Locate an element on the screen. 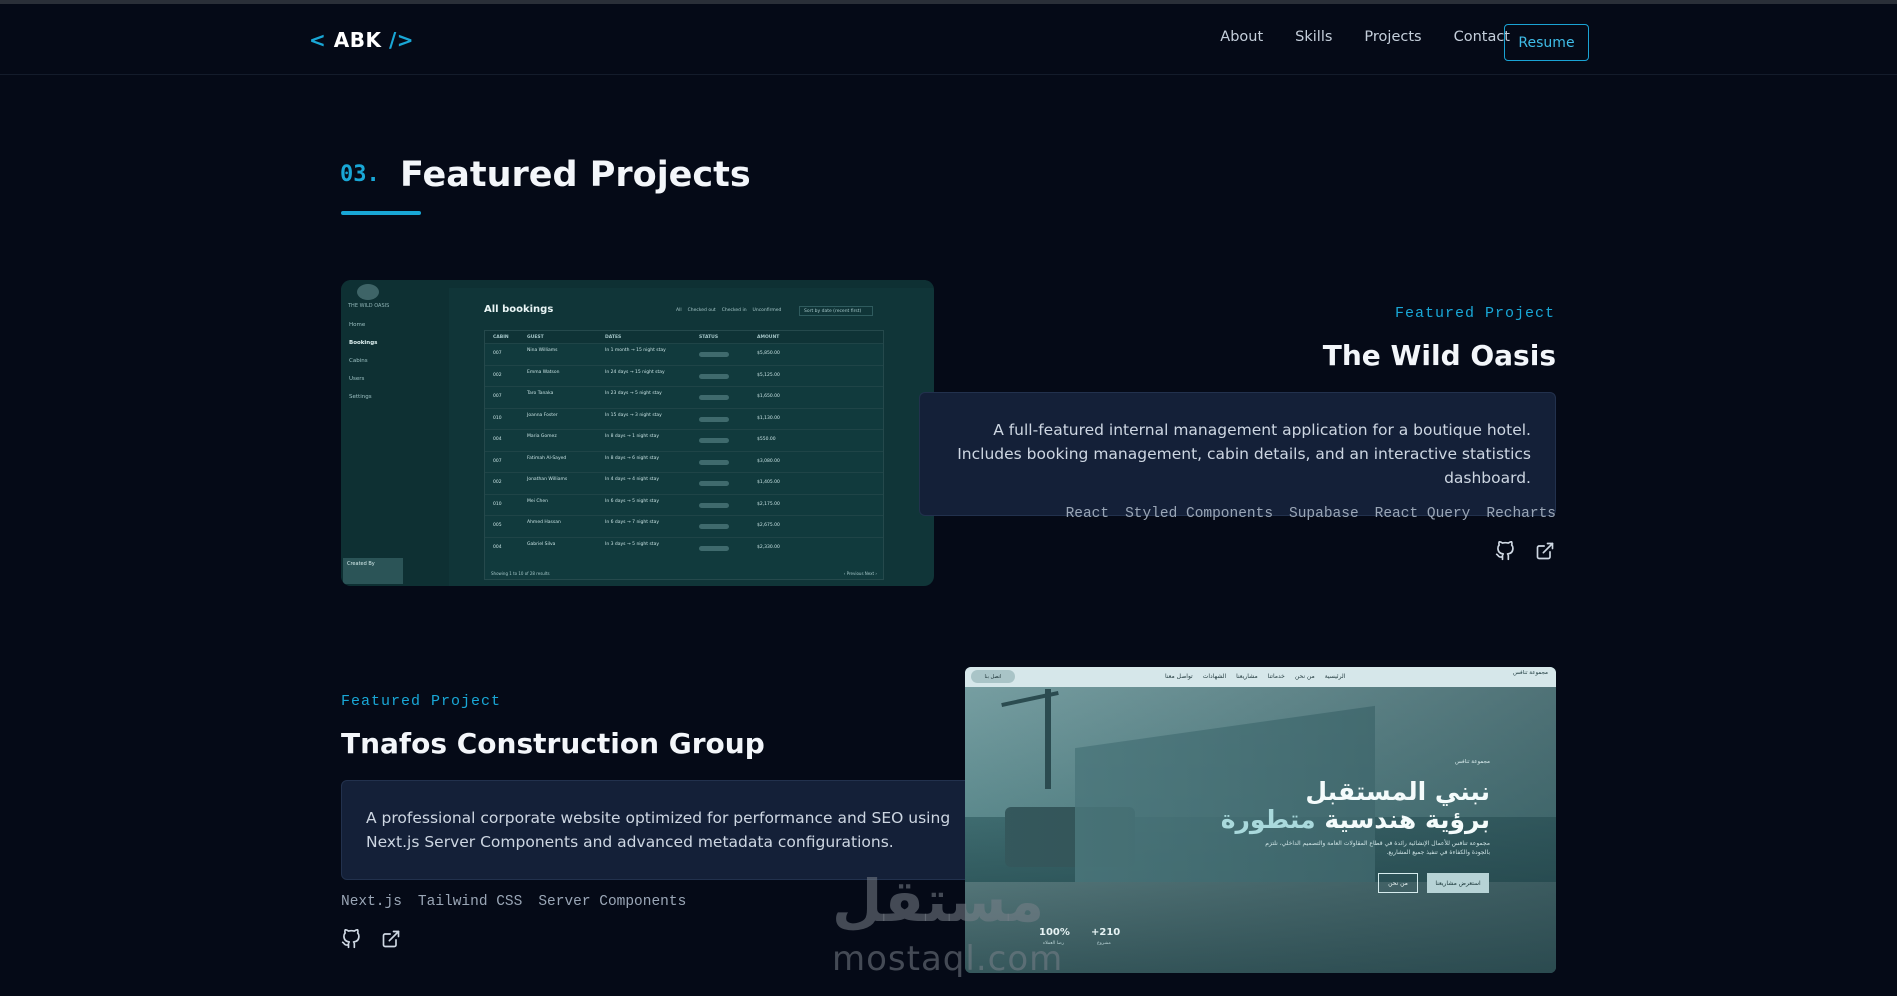  hero-headline-2a: برؤية هندسية is located at coordinates (1407, 819).